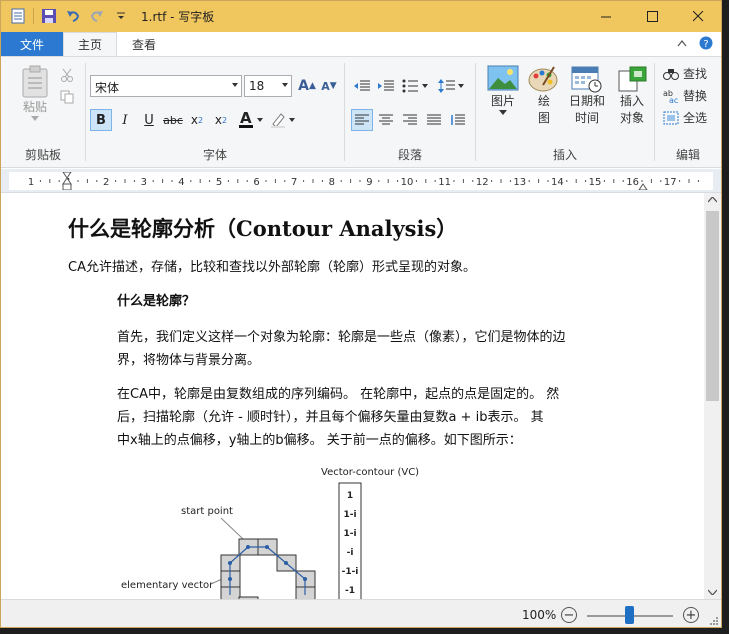 The image size is (729, 634). Describe the element at coordinates (543, 101) in the screenshot. I see `paint-label-line1: 绘` at that location.